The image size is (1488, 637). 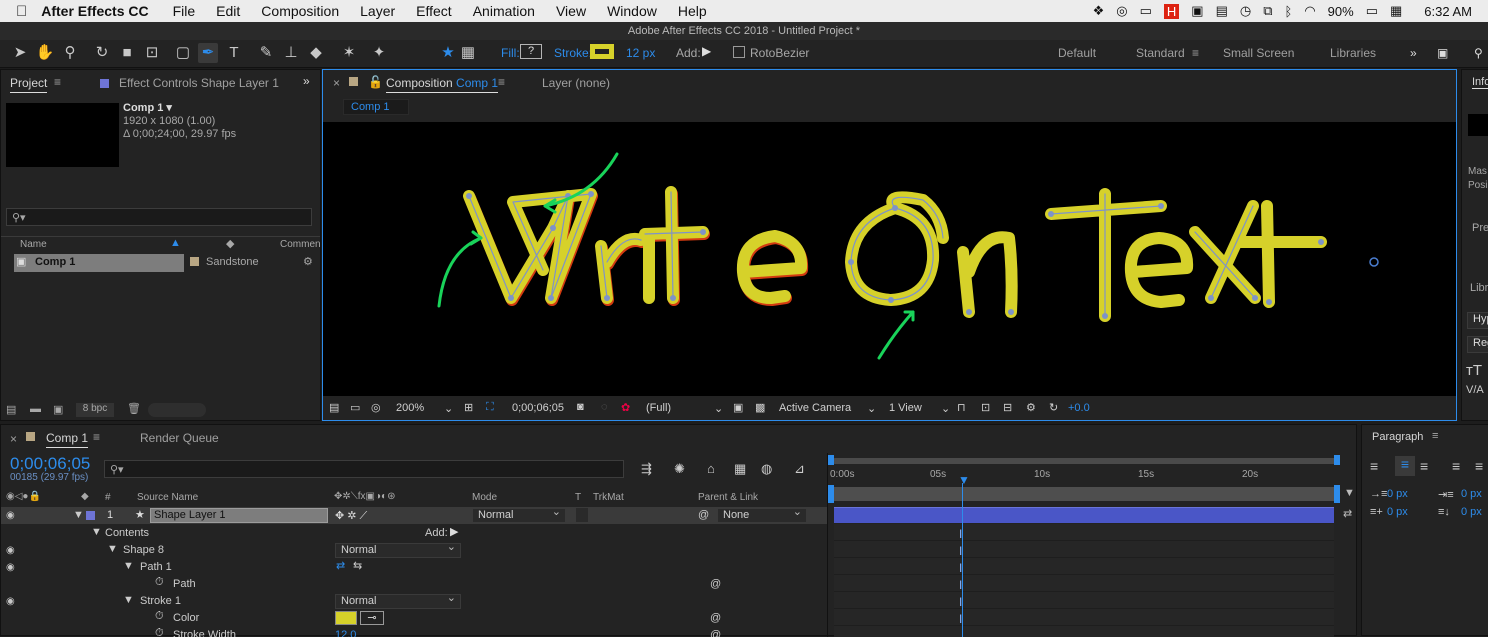 What do you see at coordinates (398, 549) in the screenshot?
I see `shape8-mode-dropdown: Normal` at bounding box center [398, 549].